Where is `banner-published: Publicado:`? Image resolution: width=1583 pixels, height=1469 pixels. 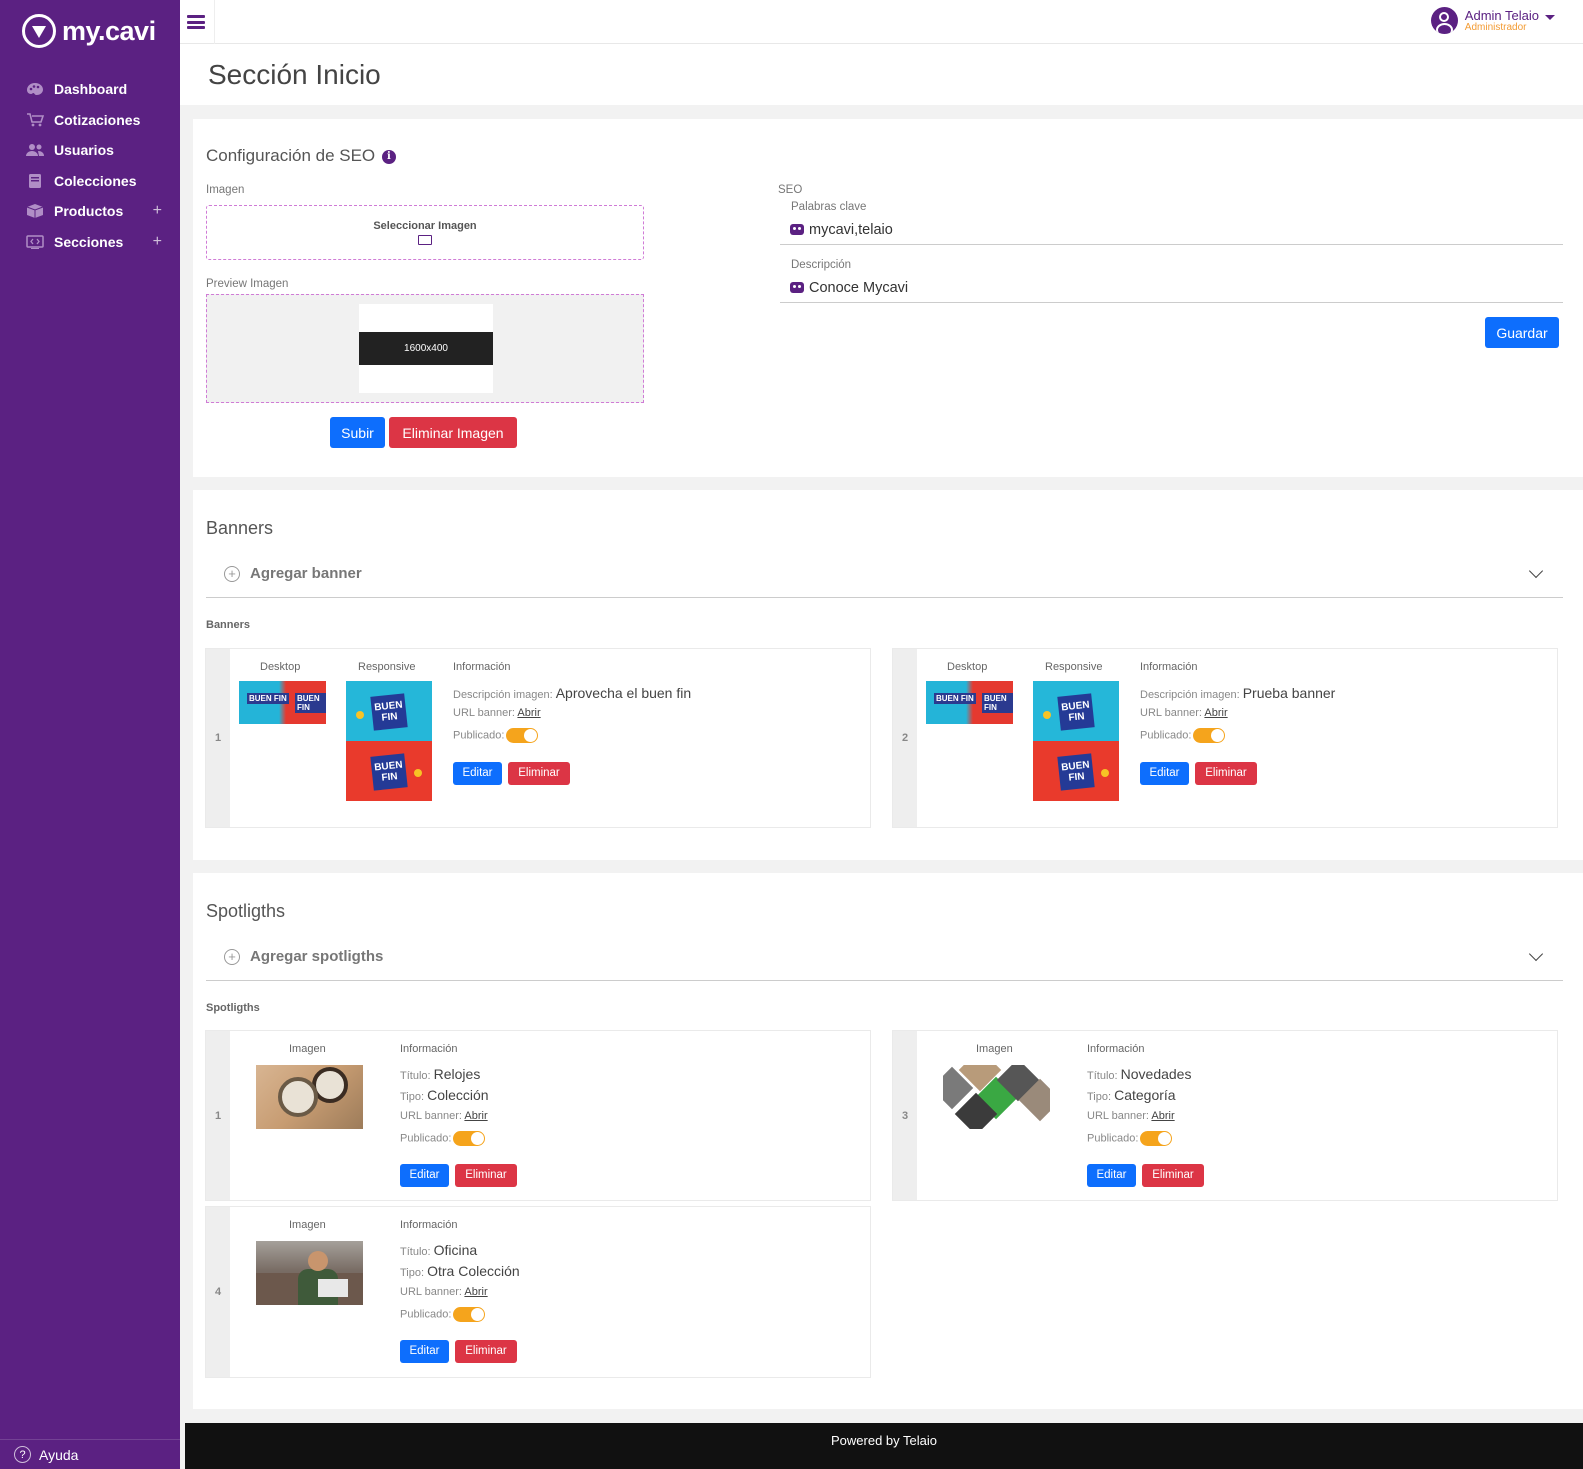 banner-published: Publicado: is located at coordinates (1183, 735).